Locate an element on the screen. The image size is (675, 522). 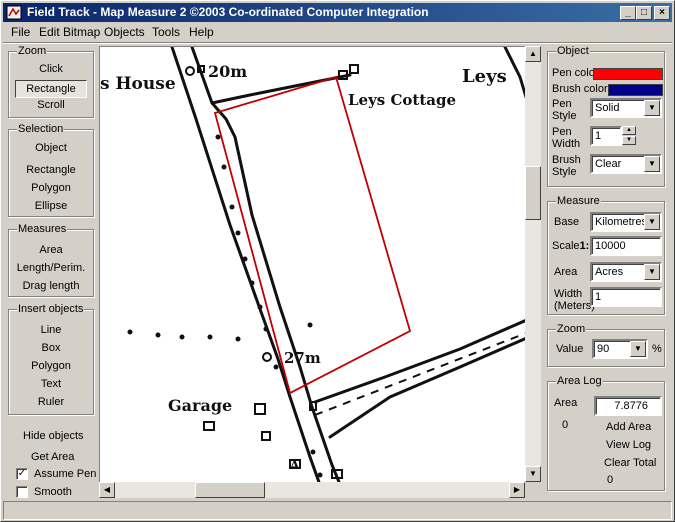
horizontal-scrollbar: ◀ ▶ is located at coordinates (312, 490).